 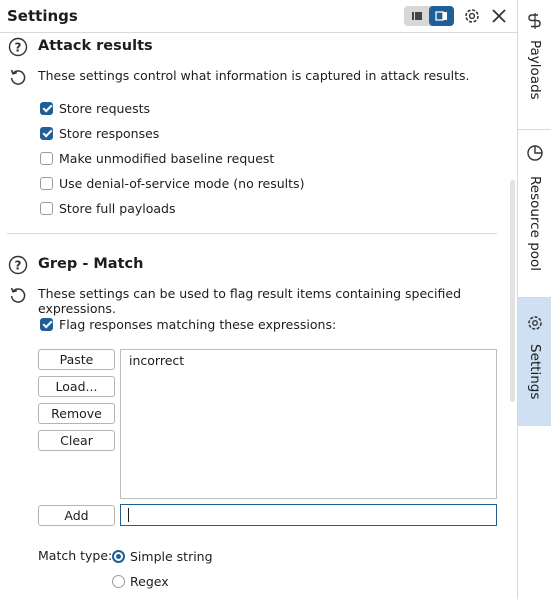 I want to click on store-responses-checkbox, so click(x=46, y=133).